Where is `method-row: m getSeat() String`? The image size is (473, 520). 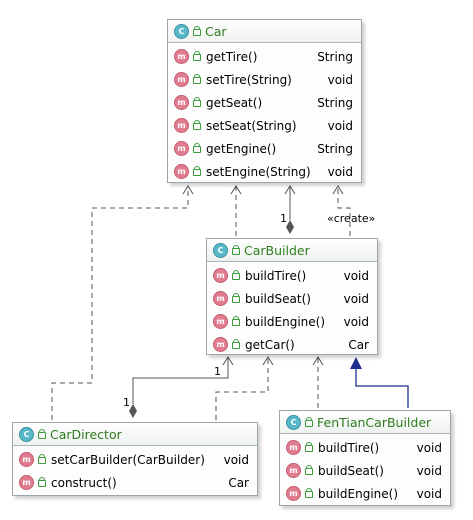
method-row: m getSeat() String is located at coordinates (264, 102).